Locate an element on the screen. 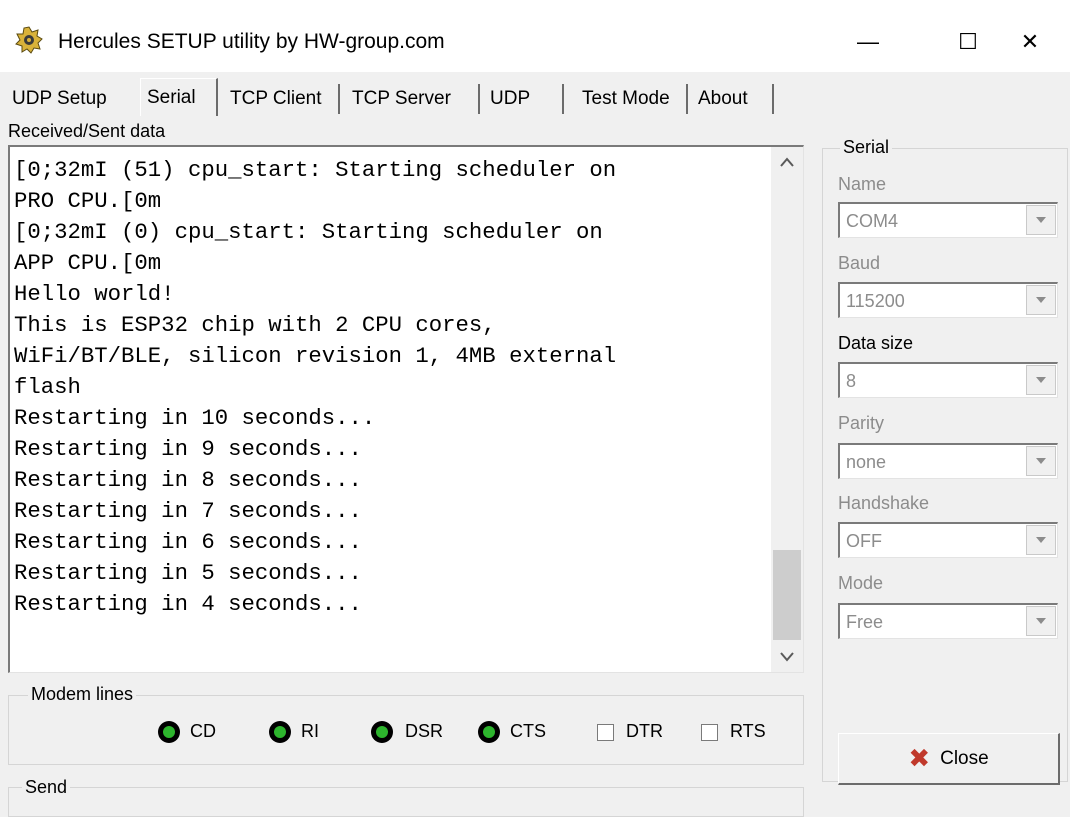  mode-value: Free is located at coordinates (865, 622).